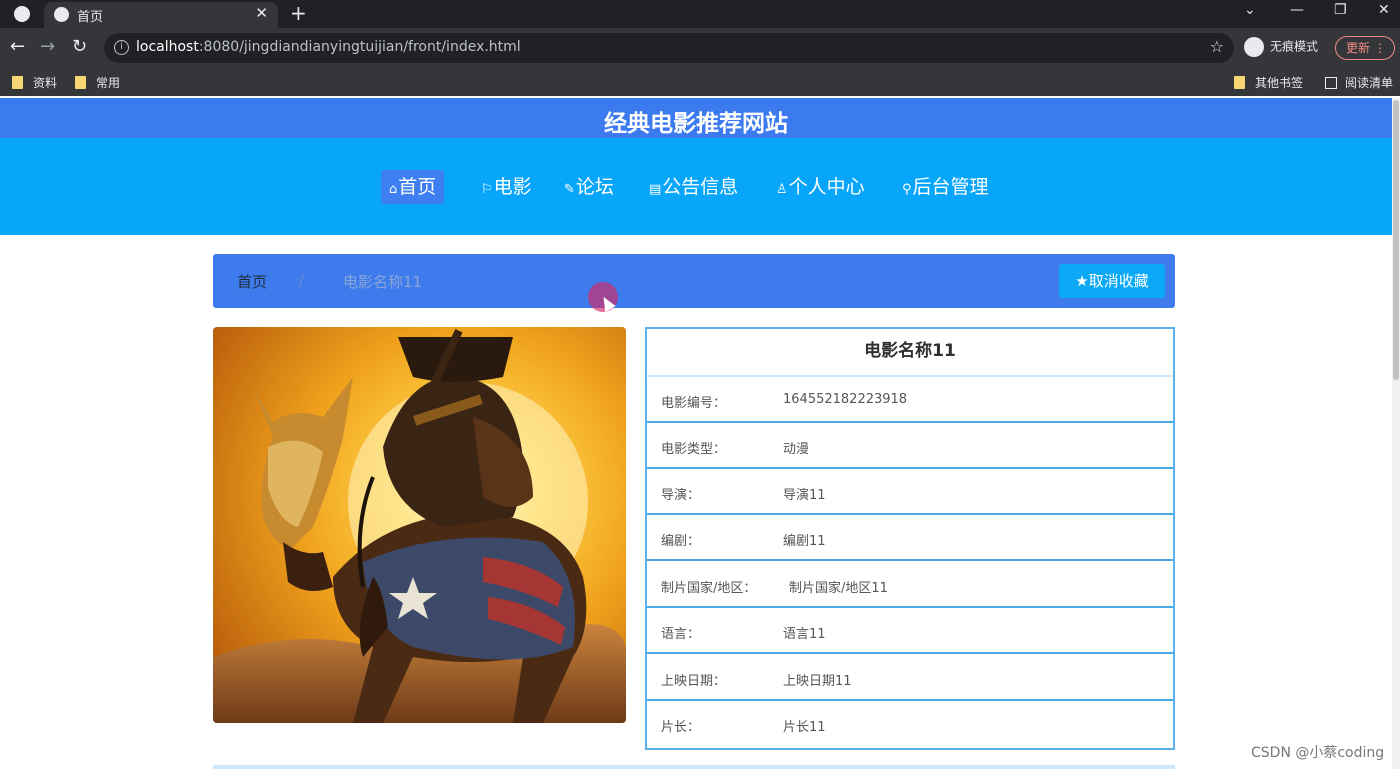 Image resolution: width=1400 pixels, height=769 pixels. Describe the element at coordinates (945, 187) in the screenshot. I see `nav-admin: ⚲后台管理` at that location.